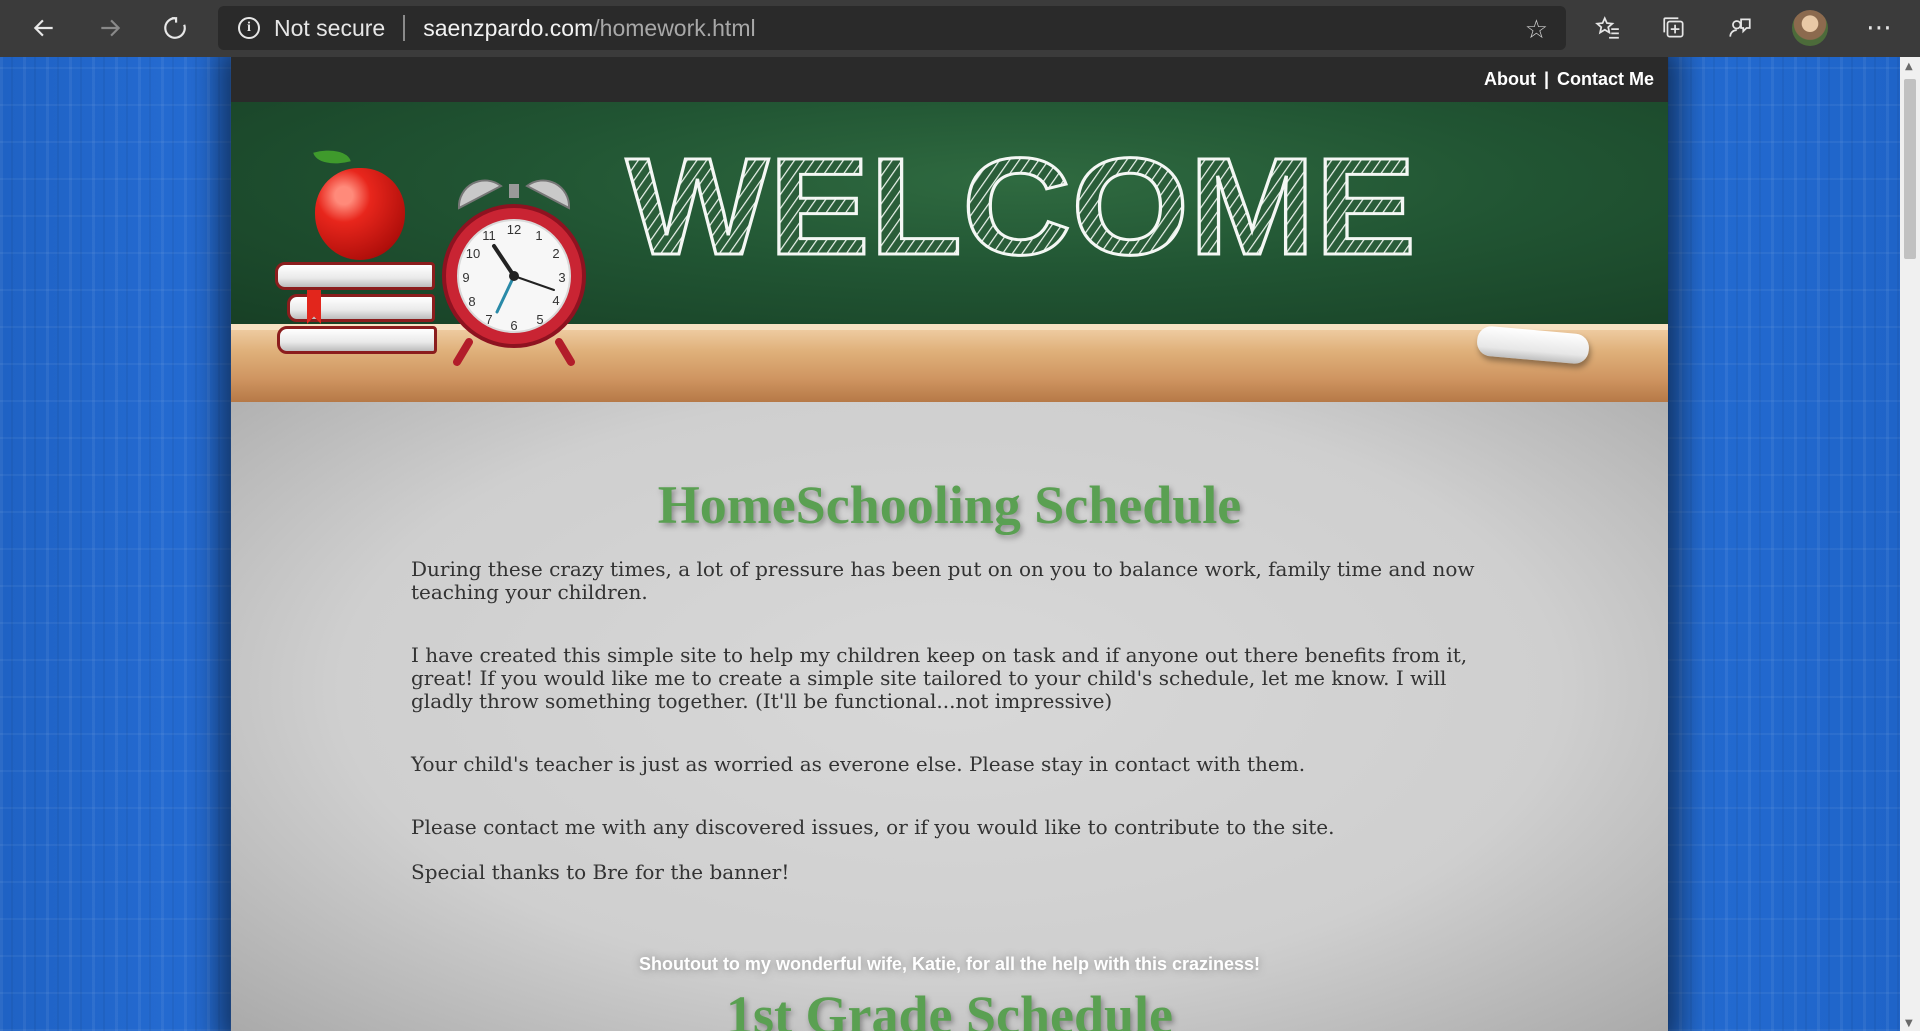  What do you see at coordinates (1910, 169) in the screenshot?
I see `scrollbar-thumb` at bounding box center [1910, 169].